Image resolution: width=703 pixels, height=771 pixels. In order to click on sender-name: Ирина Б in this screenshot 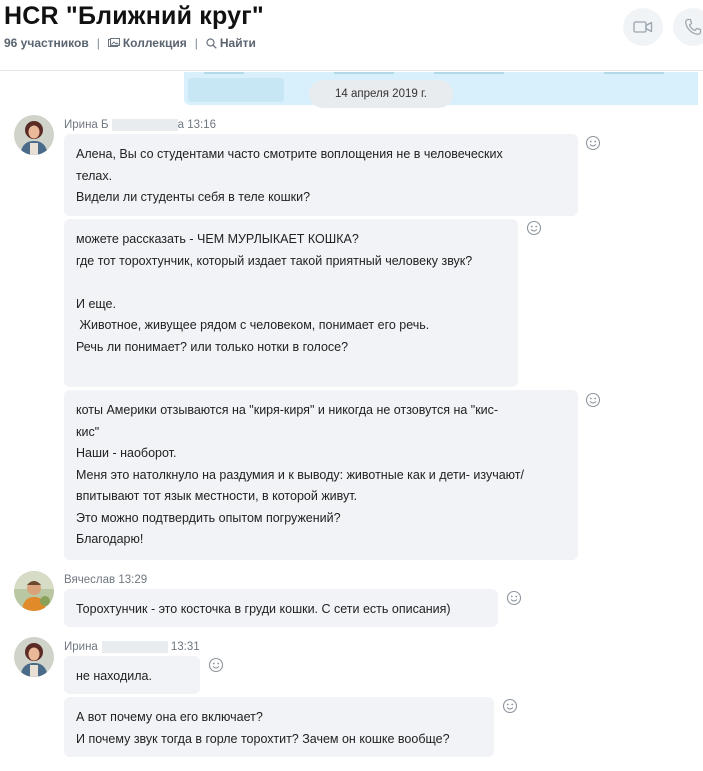, I will do `click(86, 125)`.